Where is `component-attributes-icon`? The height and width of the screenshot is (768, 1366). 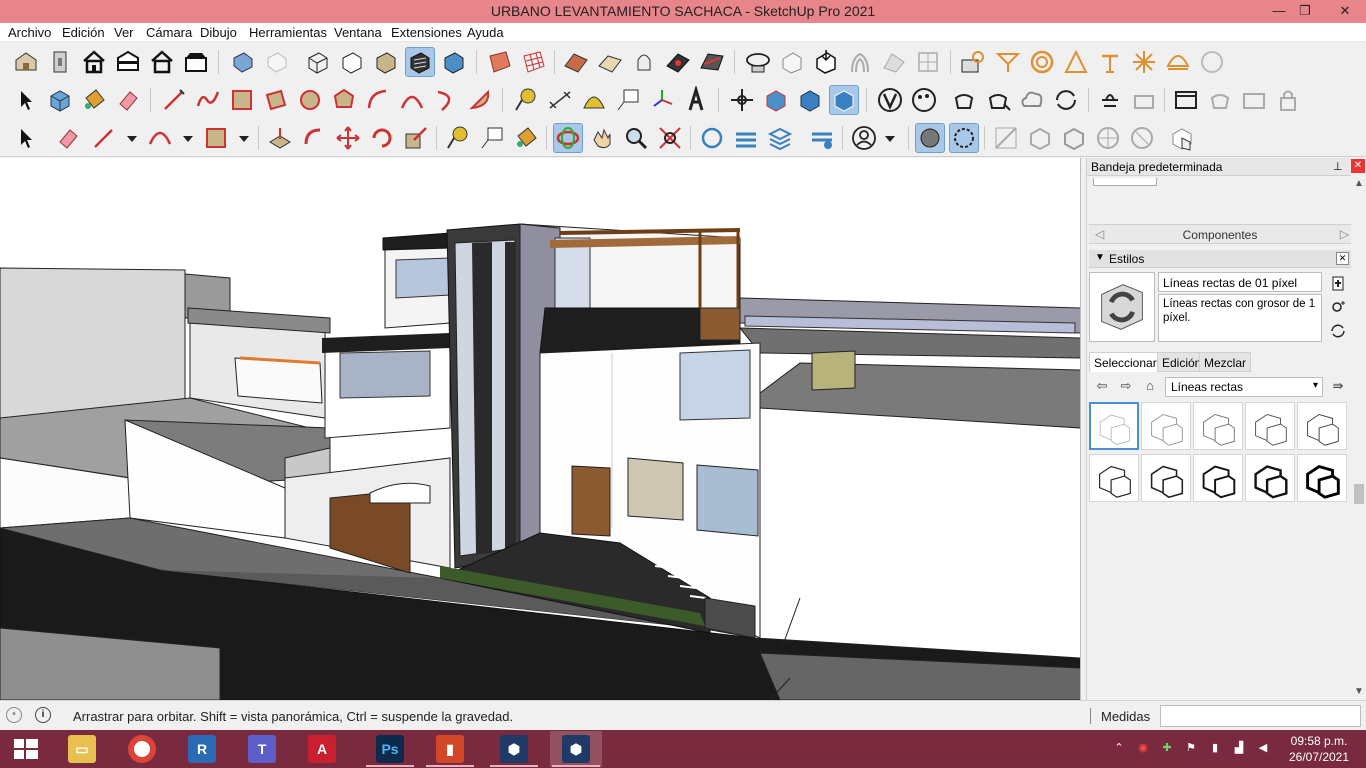
component-attributes-icon is located at coordinates (844, 100).